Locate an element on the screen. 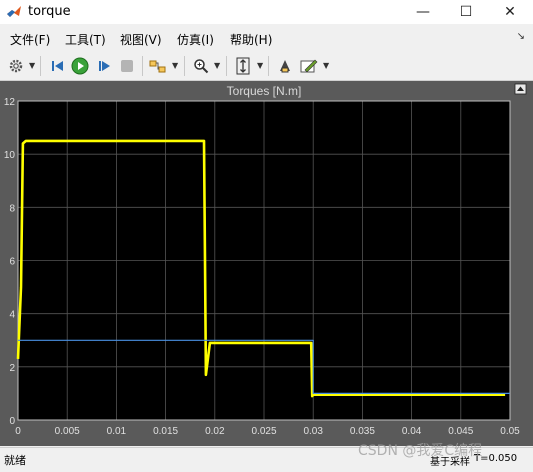  run-button is located at coordinates (80, 66).